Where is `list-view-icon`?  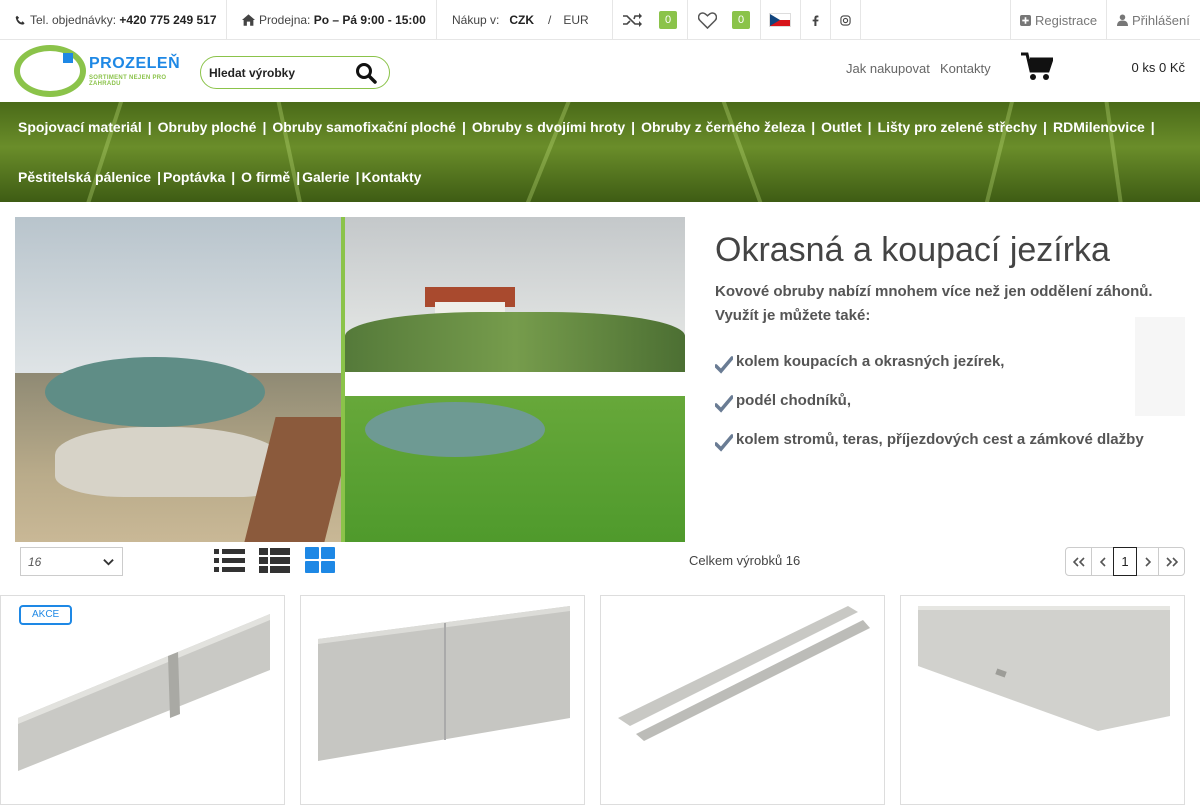 list-view-icon is located at coordinates (229, 560).